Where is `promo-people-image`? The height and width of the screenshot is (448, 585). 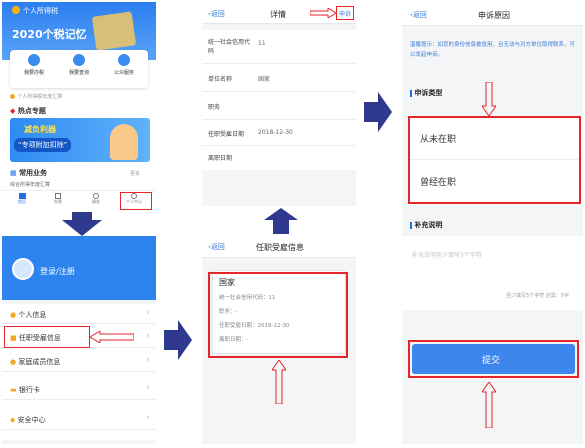
promo-people-image is located at coordinates (124, 142).